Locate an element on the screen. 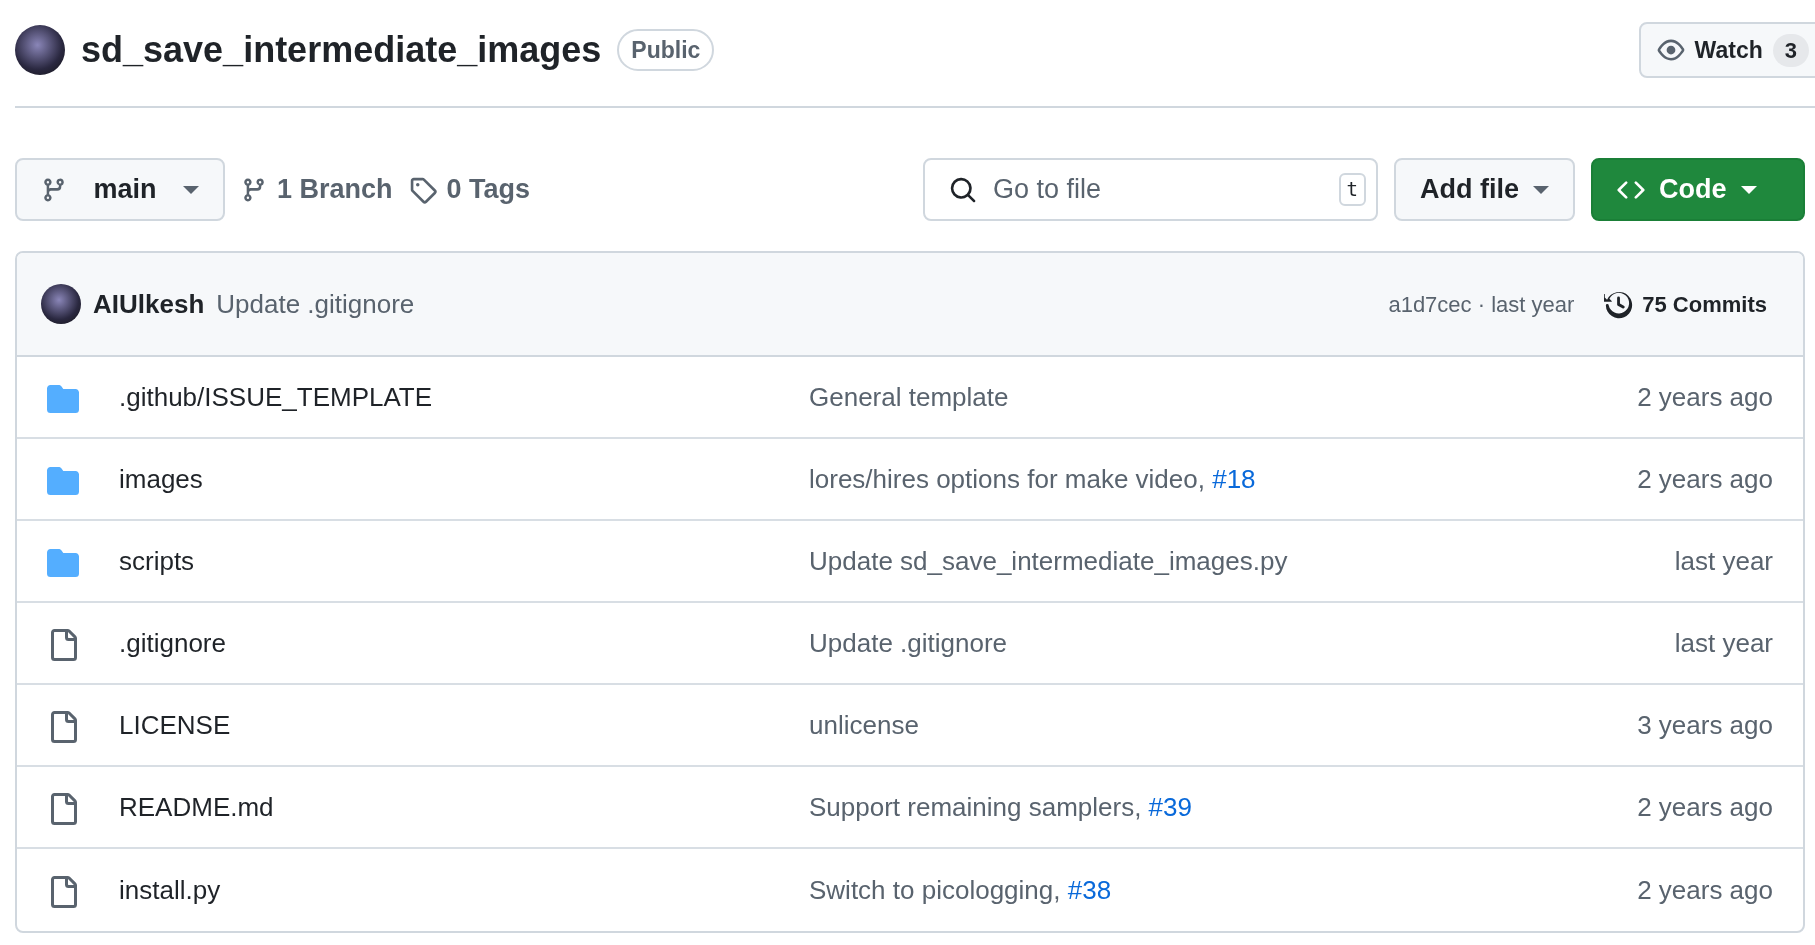 Image resolution: width=1815 pixels, height=945 pixels. watch-button: Watch 3 is located at coordinates (1726, 50).